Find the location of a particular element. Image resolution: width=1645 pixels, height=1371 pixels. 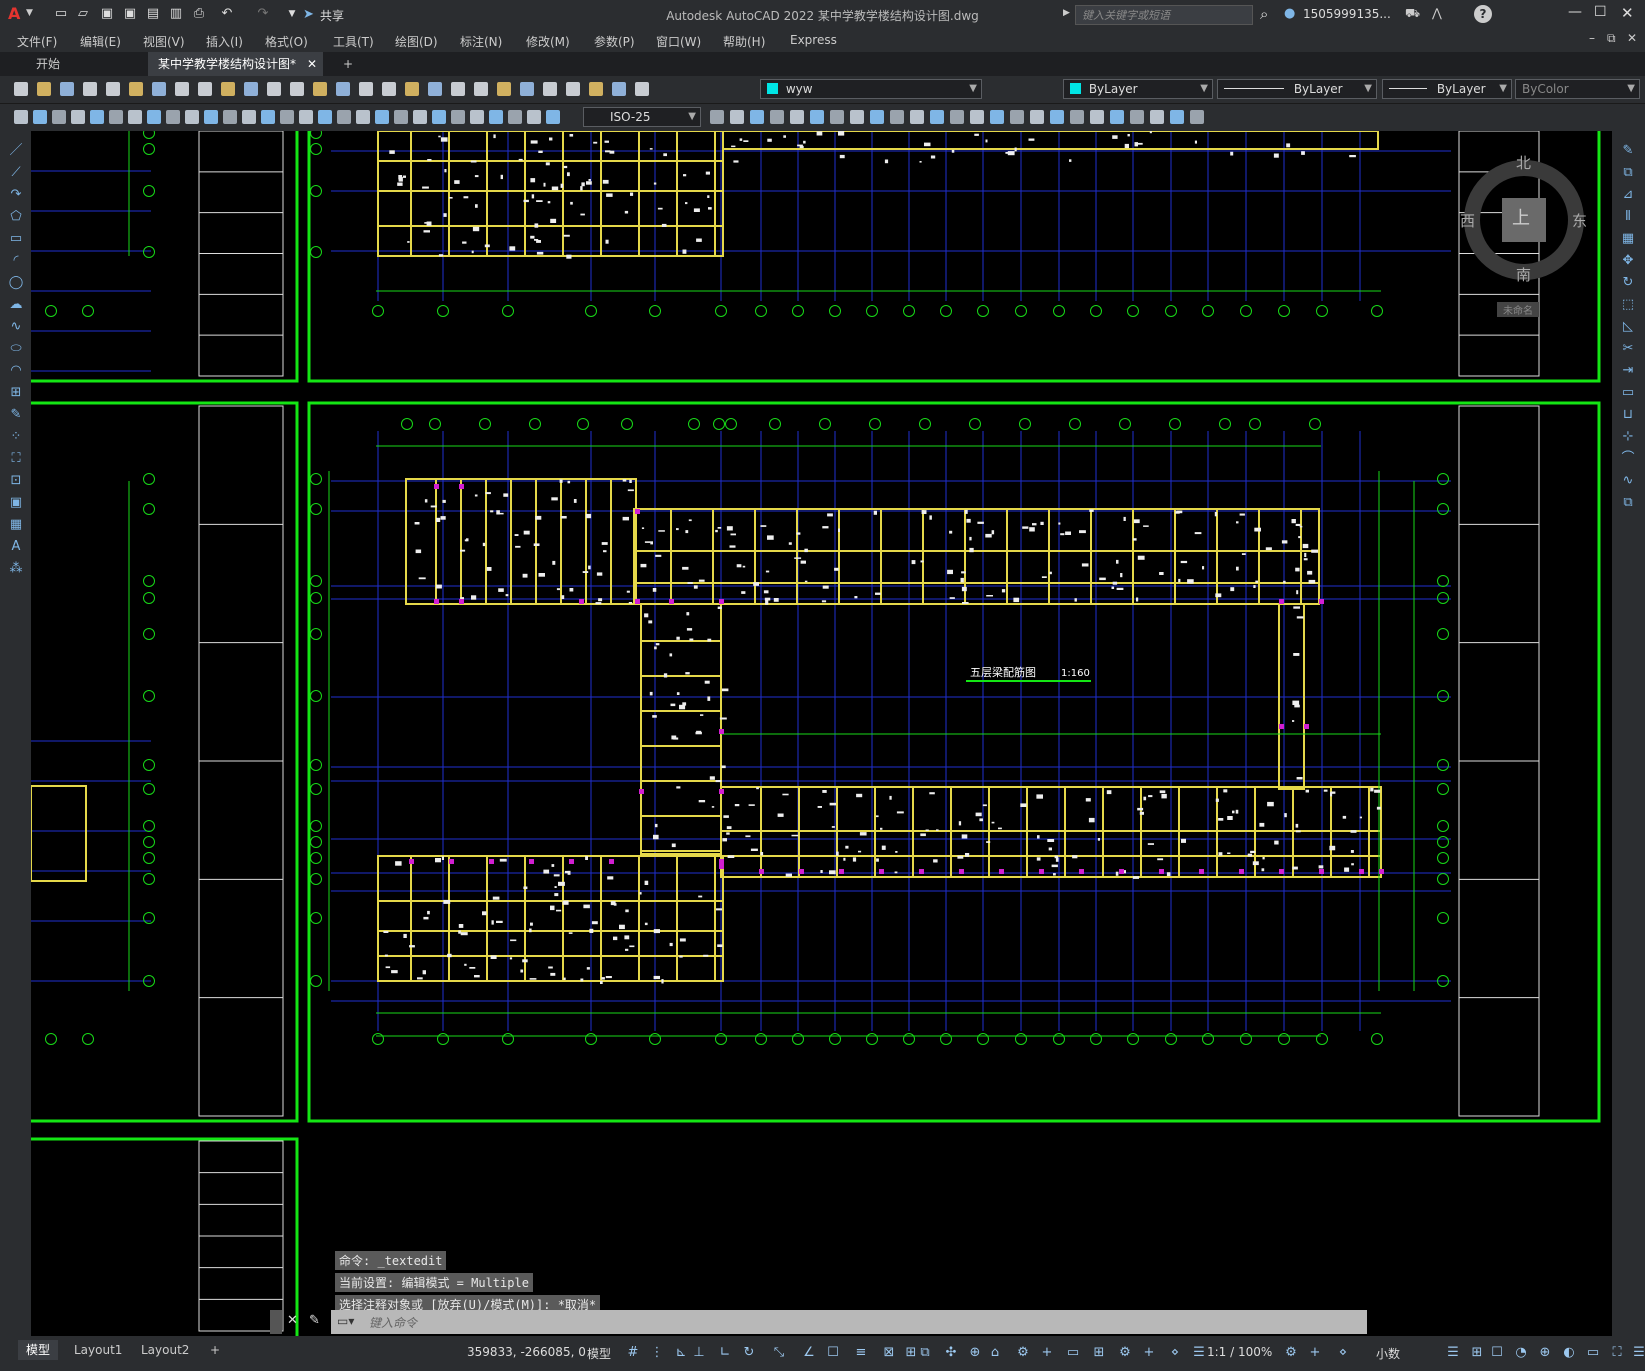

cart-icon: ⛟ is located at coordinates (1412, 14).